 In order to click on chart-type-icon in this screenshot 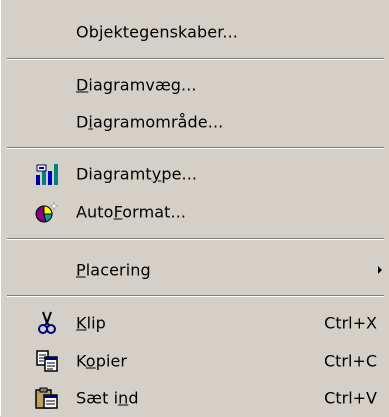, I will do `click(47, 174)`.